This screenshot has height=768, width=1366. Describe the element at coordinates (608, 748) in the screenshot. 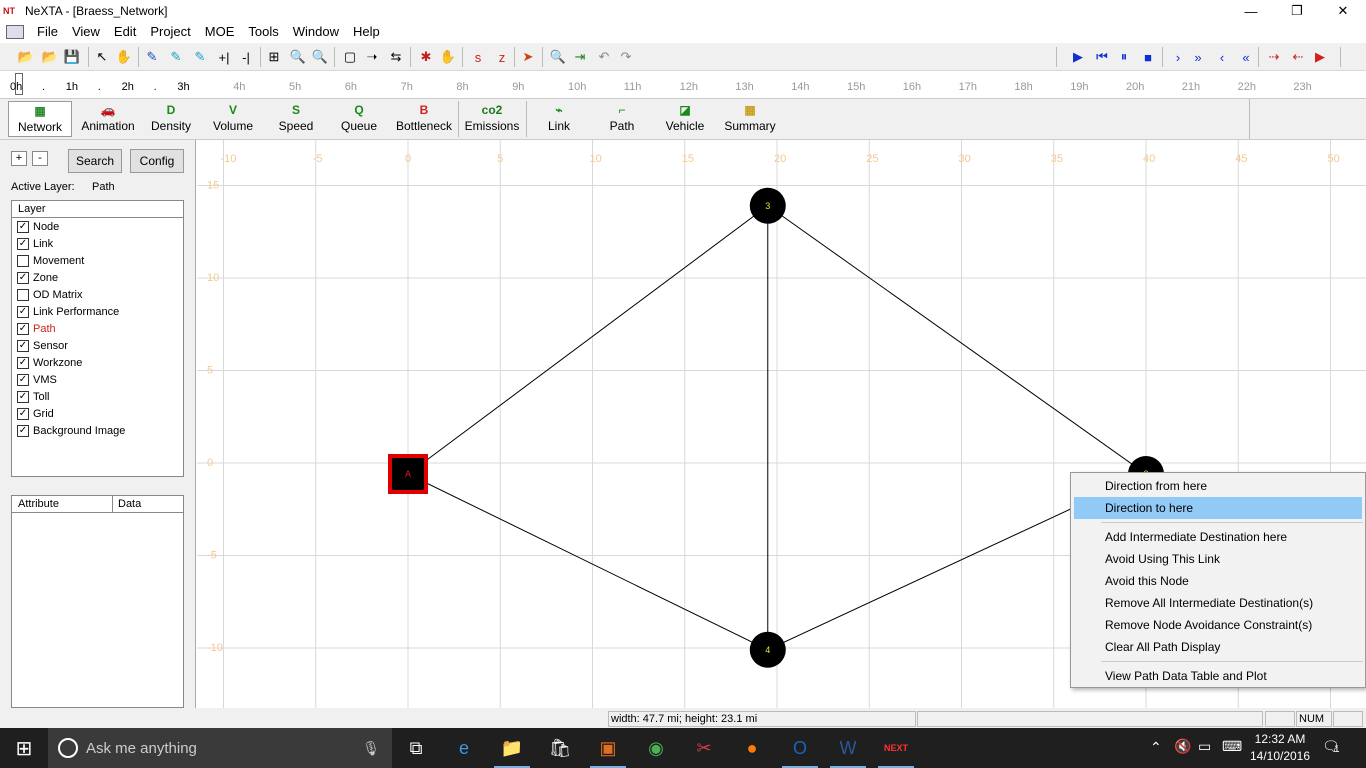

I see `paint-app-icon: ▣` at that location.